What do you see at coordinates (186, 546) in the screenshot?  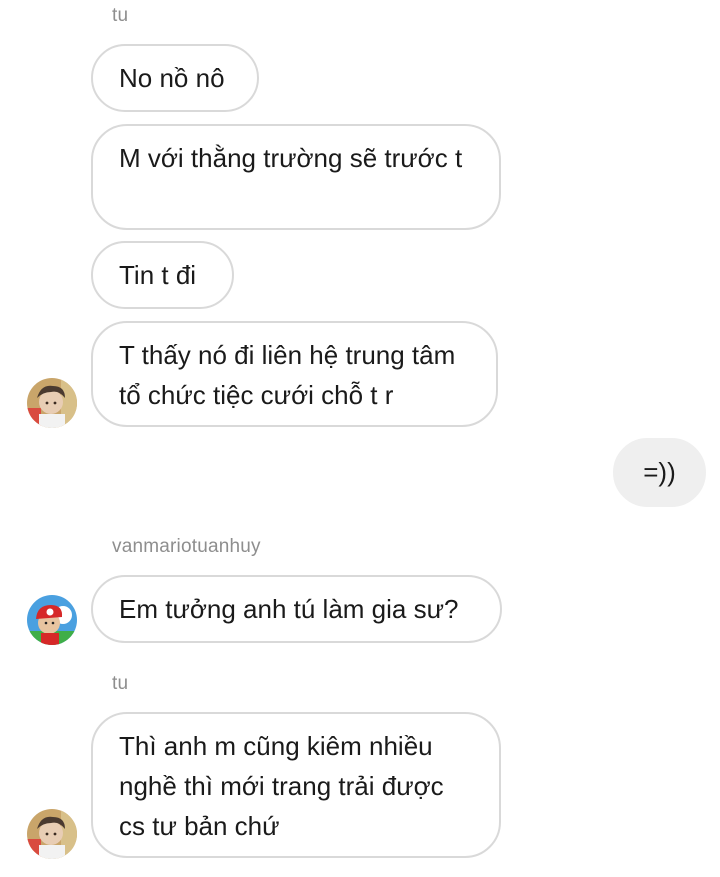 I see `sender-name: vanmariotuanhuy` at bounding box center [186, 546].